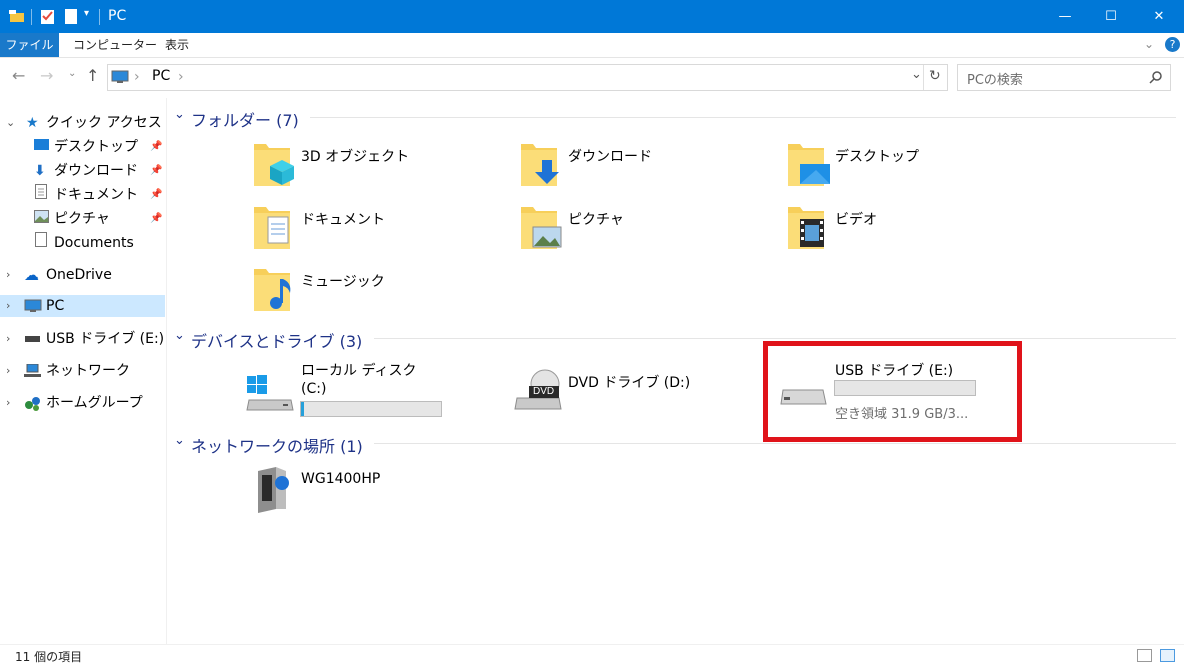  Describe the element at coordinates (83, 371) in the screenshot. I see `nav-network: › ネットワーク` at that location.